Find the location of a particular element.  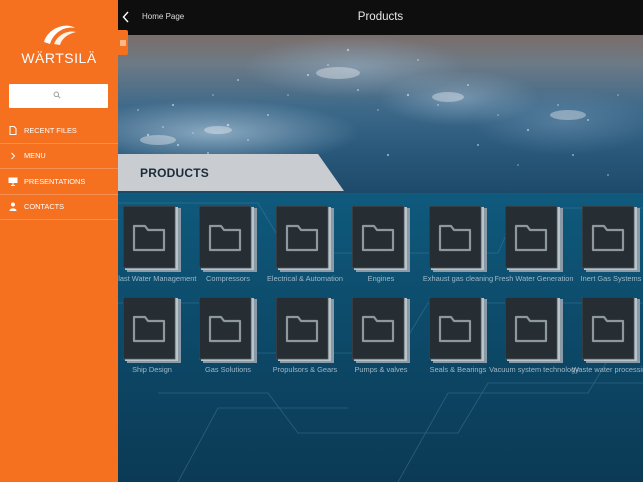

sidebar-item-contacts: CONTACTS is located at coordinates (59, 207).